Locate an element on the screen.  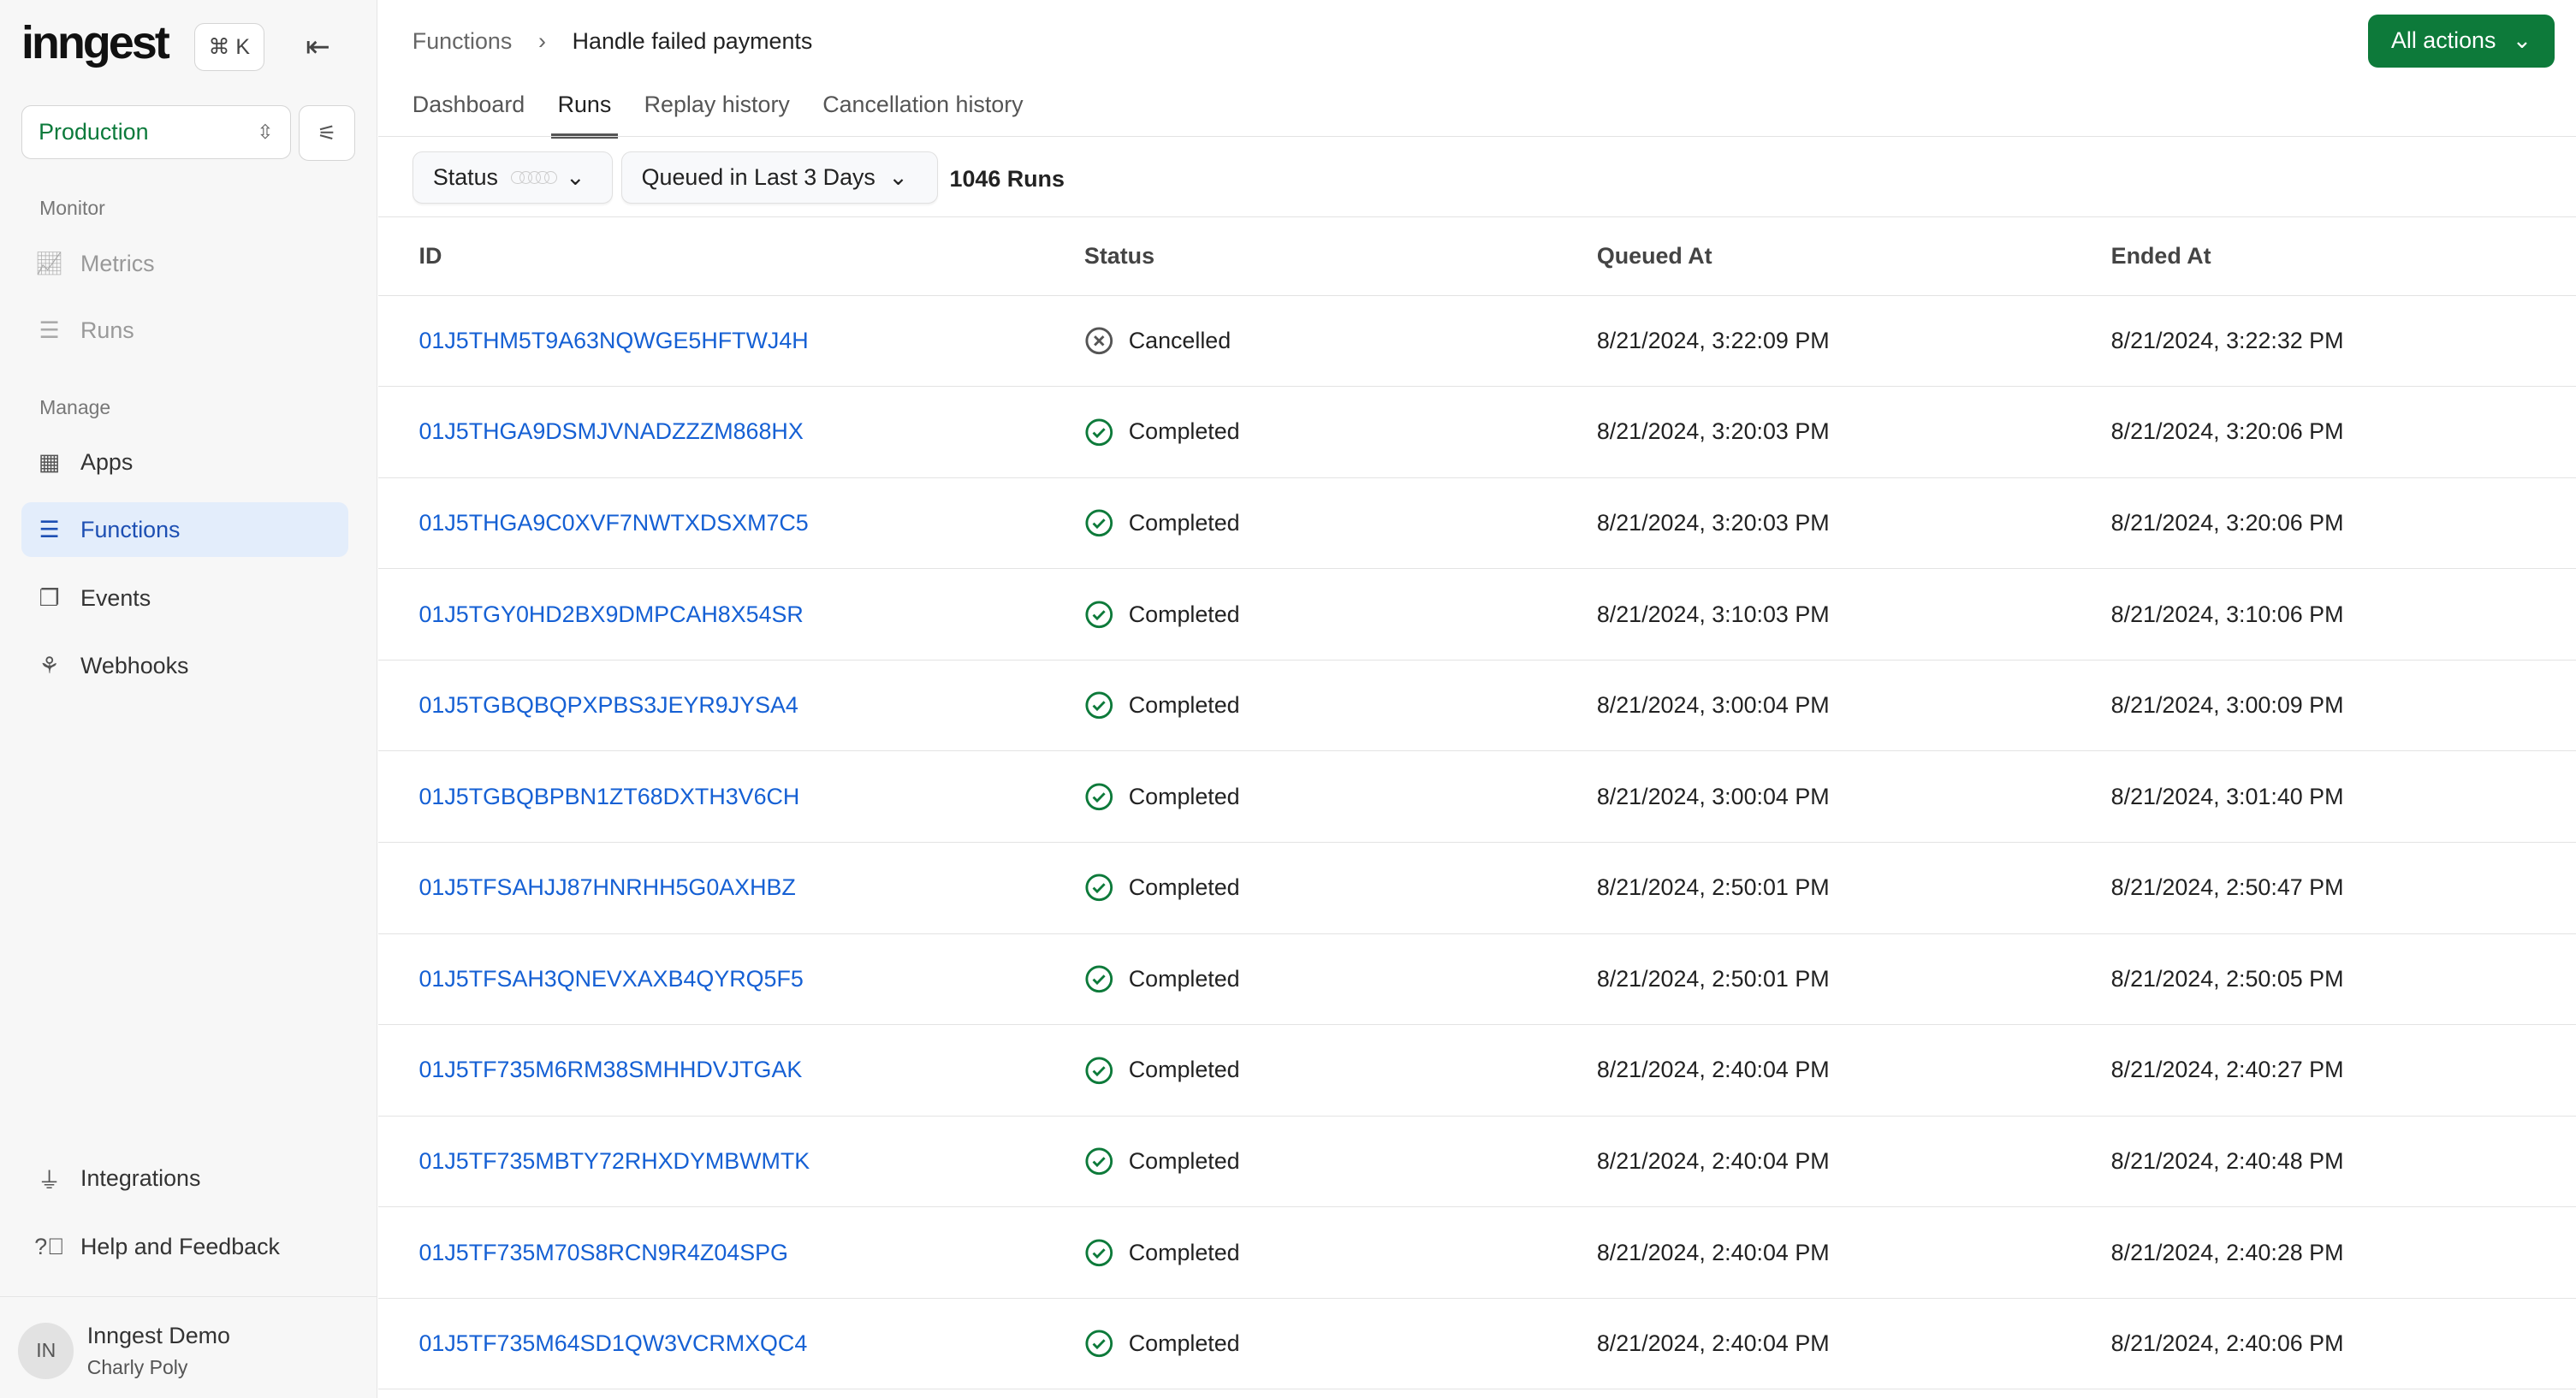
ended-at: 8/21/2024, 3:10:06 PM is located at coordinates (2227, 614).